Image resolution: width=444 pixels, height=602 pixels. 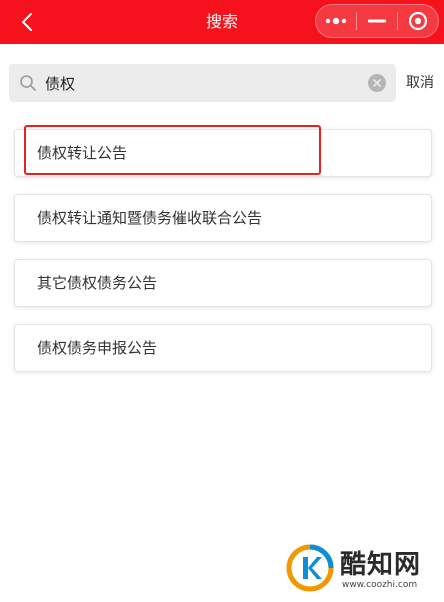 What do you see at coordinates (380, 585) in the screenshot?
I see `watermark-url: www.coozhi.com` at bounding box center [380, 585].